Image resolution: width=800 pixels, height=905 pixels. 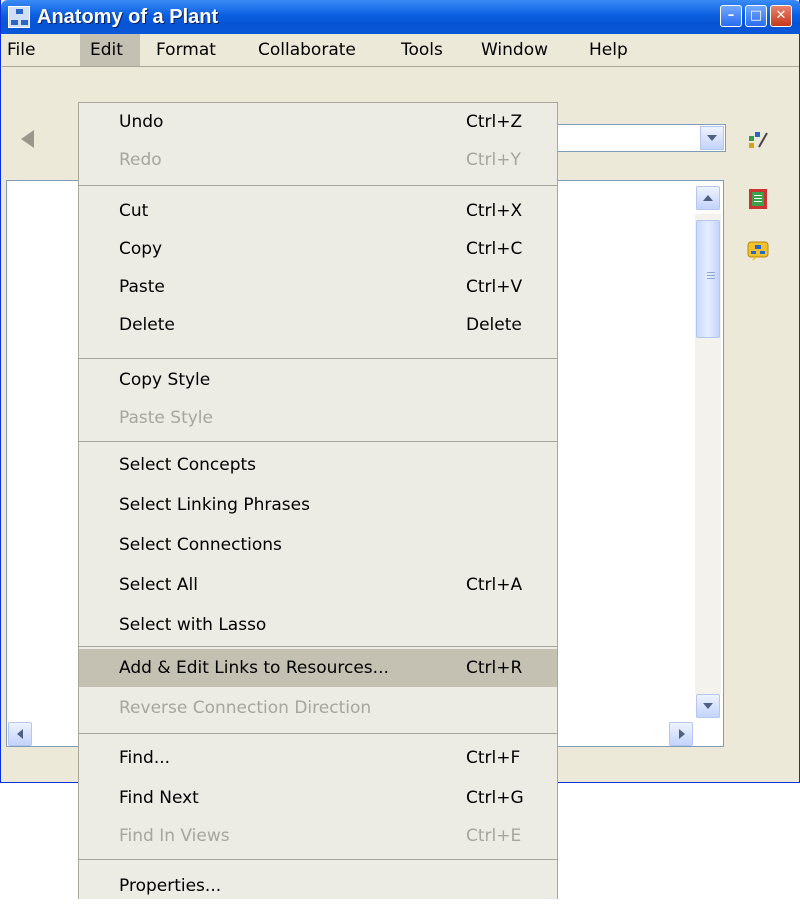 What do you see at coordinates (641, 138) in the screenshot?
I see `view-combobox` at bounding box center [641, 138].